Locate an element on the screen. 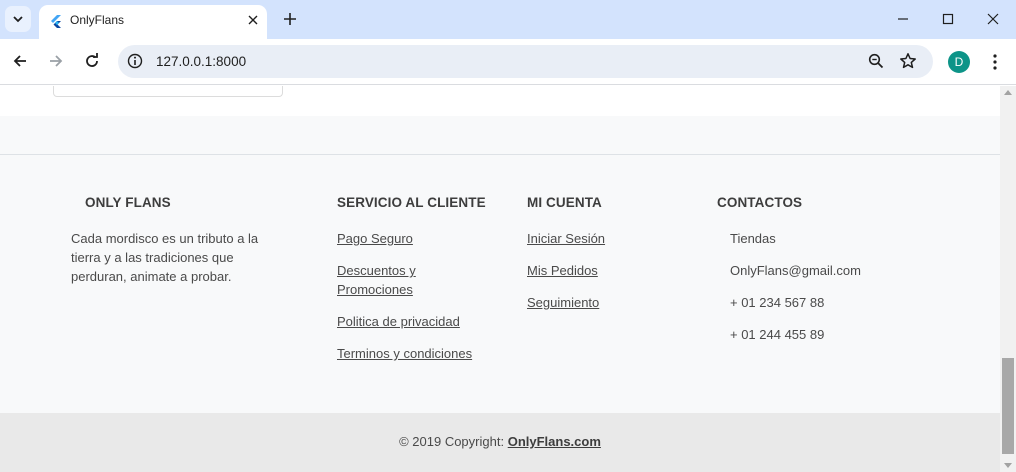 The width and height of the screenshot is (1016, 472). site-info-button is located at coordinates (135, 61).